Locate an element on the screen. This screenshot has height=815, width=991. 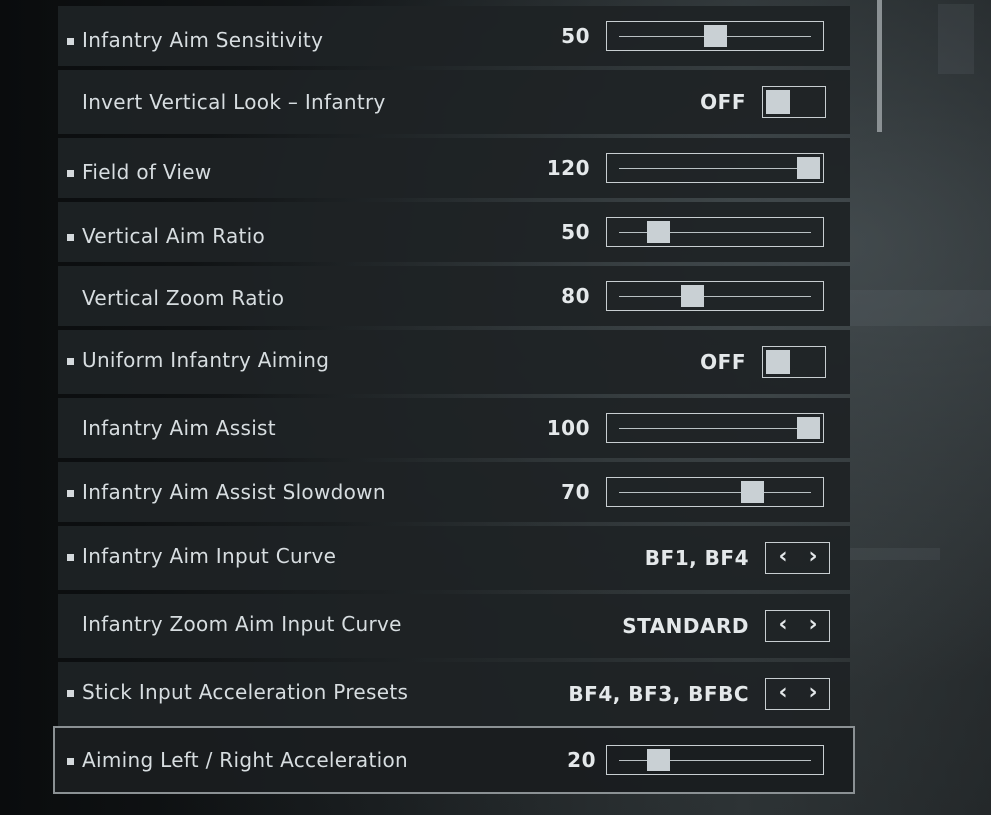
setting-row: Infantry Aim Assist 100 is located at coordinates (454, 428).